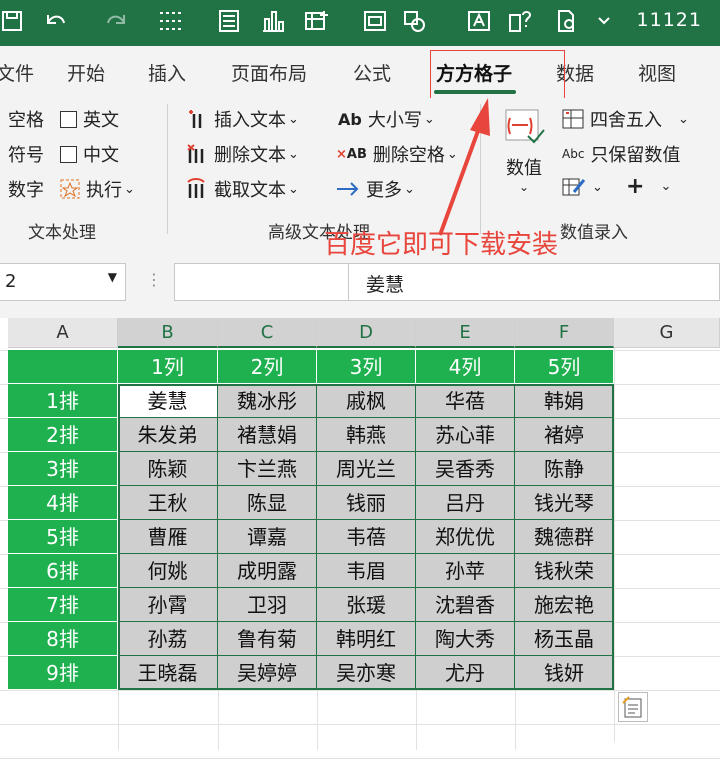  What do you see at coordinates (168, 401) in the screenshot?
I see `table-cell: 姜慧` at bounding box center [168, 401].